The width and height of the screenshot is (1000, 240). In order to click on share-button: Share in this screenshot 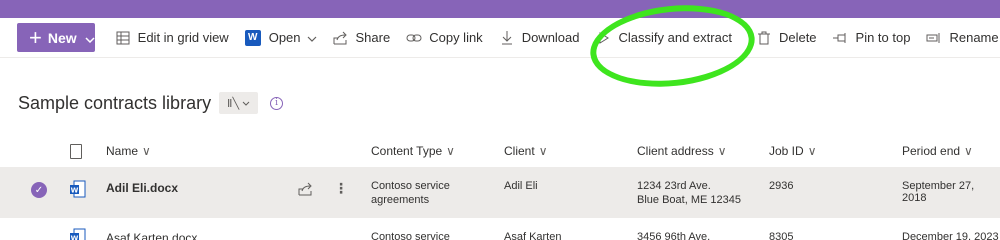, I will do `click(362, 38)`.